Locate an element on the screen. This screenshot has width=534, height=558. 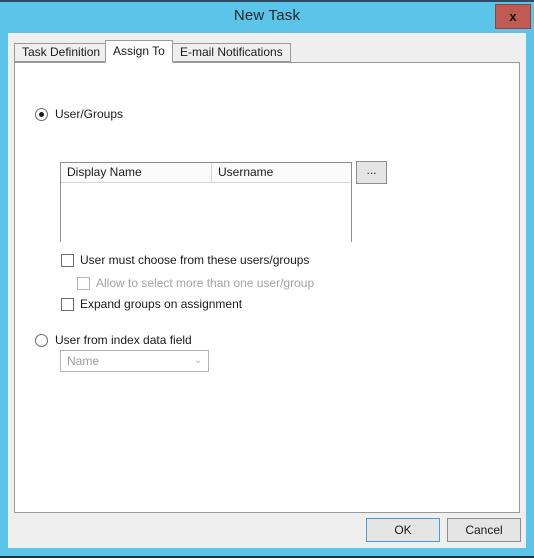
radio-user-from-index-field-indicator is located at coordinates (41, 340).